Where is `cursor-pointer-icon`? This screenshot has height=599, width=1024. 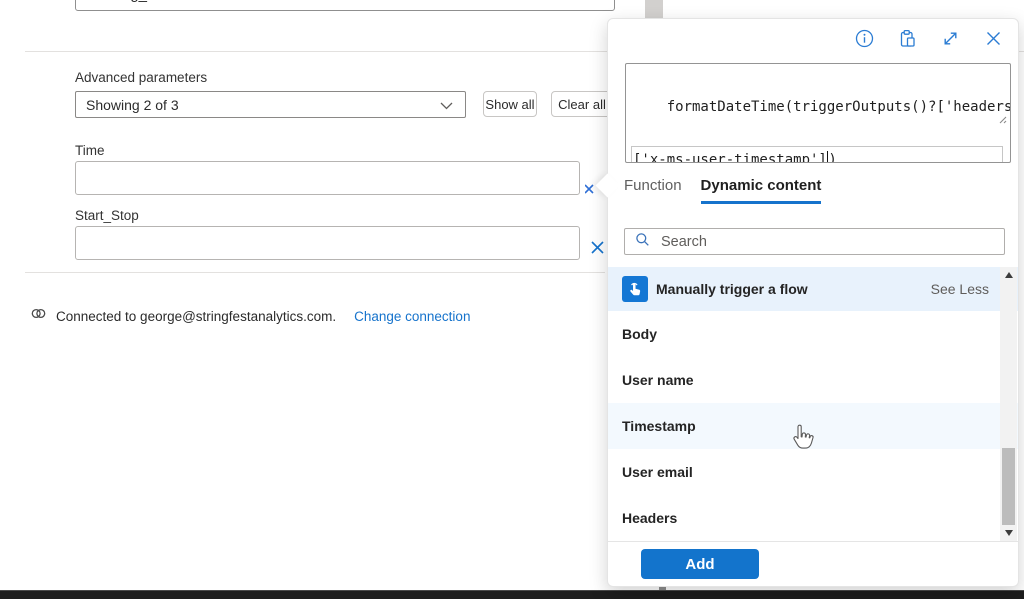 cursor-pointer-icon is located at coordinates (803, 440).